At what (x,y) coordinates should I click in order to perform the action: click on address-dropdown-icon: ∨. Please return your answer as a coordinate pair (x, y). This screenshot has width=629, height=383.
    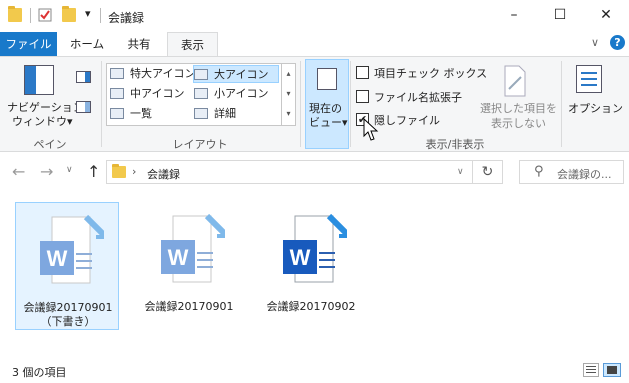
    Looking at the image, I should click on (460, 172).